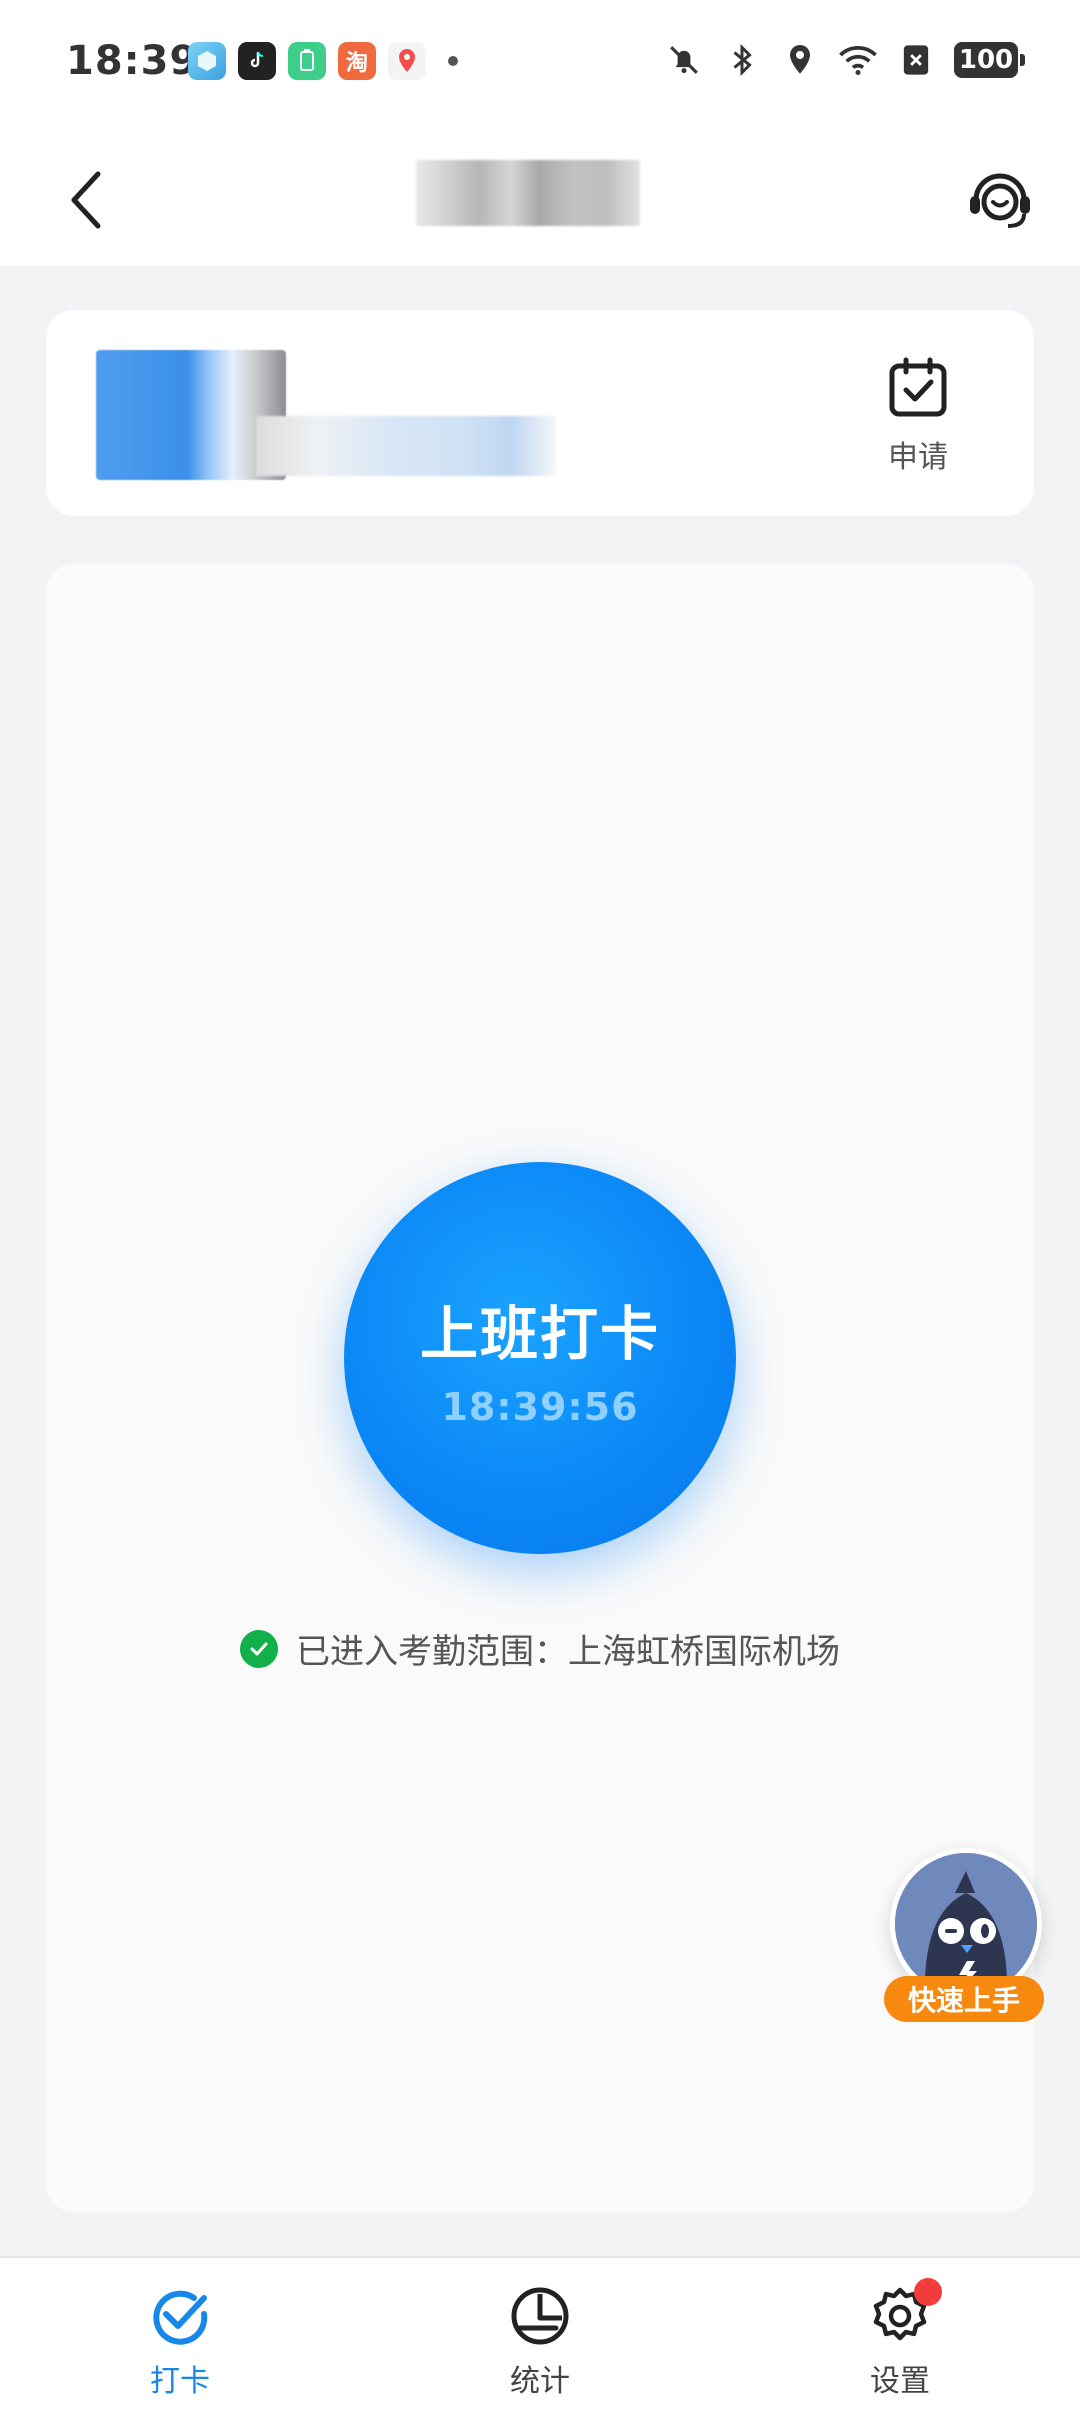  I want to click on profile-card: 申请, so click(540, 413).